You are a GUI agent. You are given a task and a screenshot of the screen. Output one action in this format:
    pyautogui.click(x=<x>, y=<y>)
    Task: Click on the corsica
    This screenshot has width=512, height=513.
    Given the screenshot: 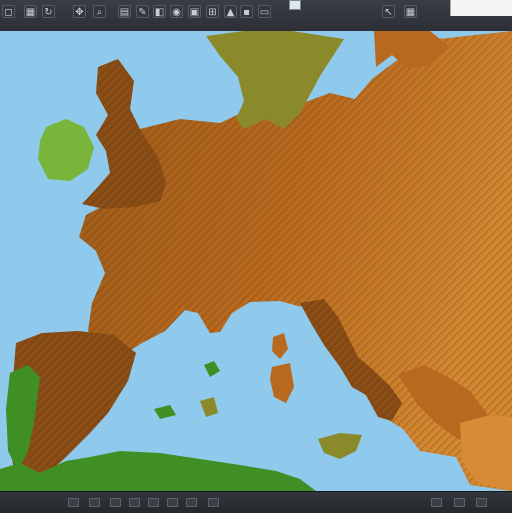 What is the action you would take?
    pyautogui.click(x=280, y=346)
    